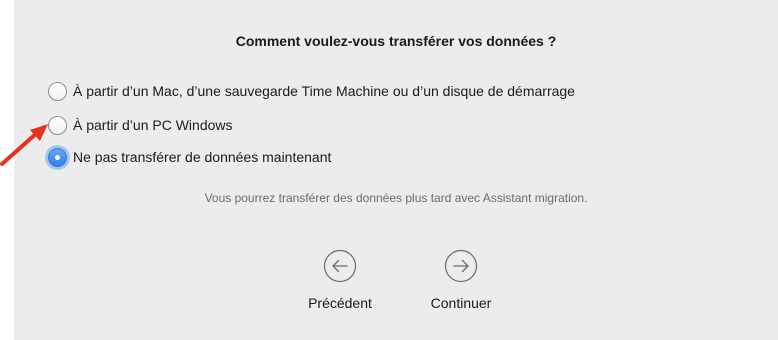 The image size is (778, 340). Describe the element at coordinates (202, 157) in the screenshot. I see `option-do-not-transfer-label: Ne pas transférer de données maintenant` at that location.